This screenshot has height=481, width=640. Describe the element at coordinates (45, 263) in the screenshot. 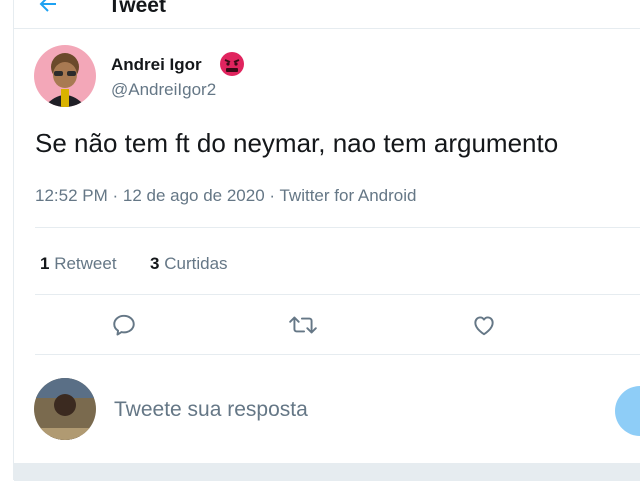

I see `retweet-count: 1` at that location.